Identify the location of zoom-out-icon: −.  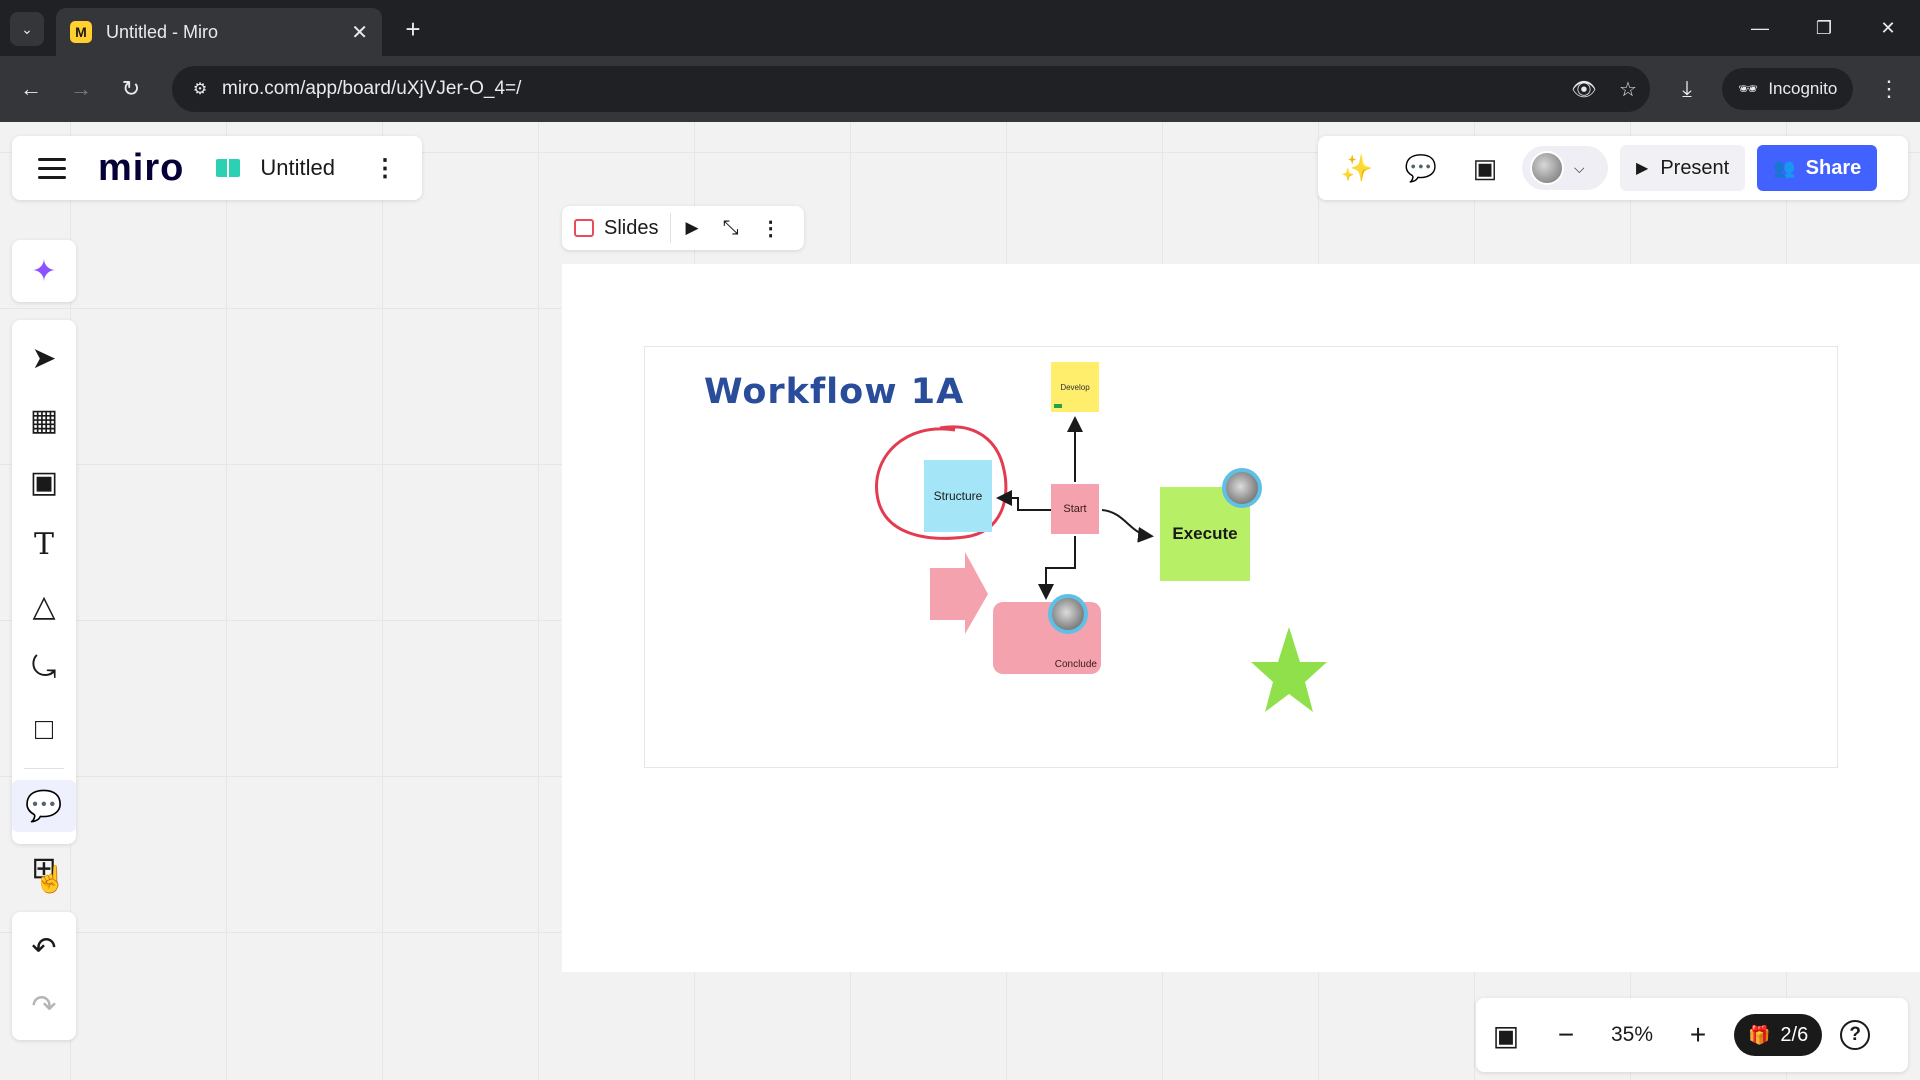
(1566, 1035).